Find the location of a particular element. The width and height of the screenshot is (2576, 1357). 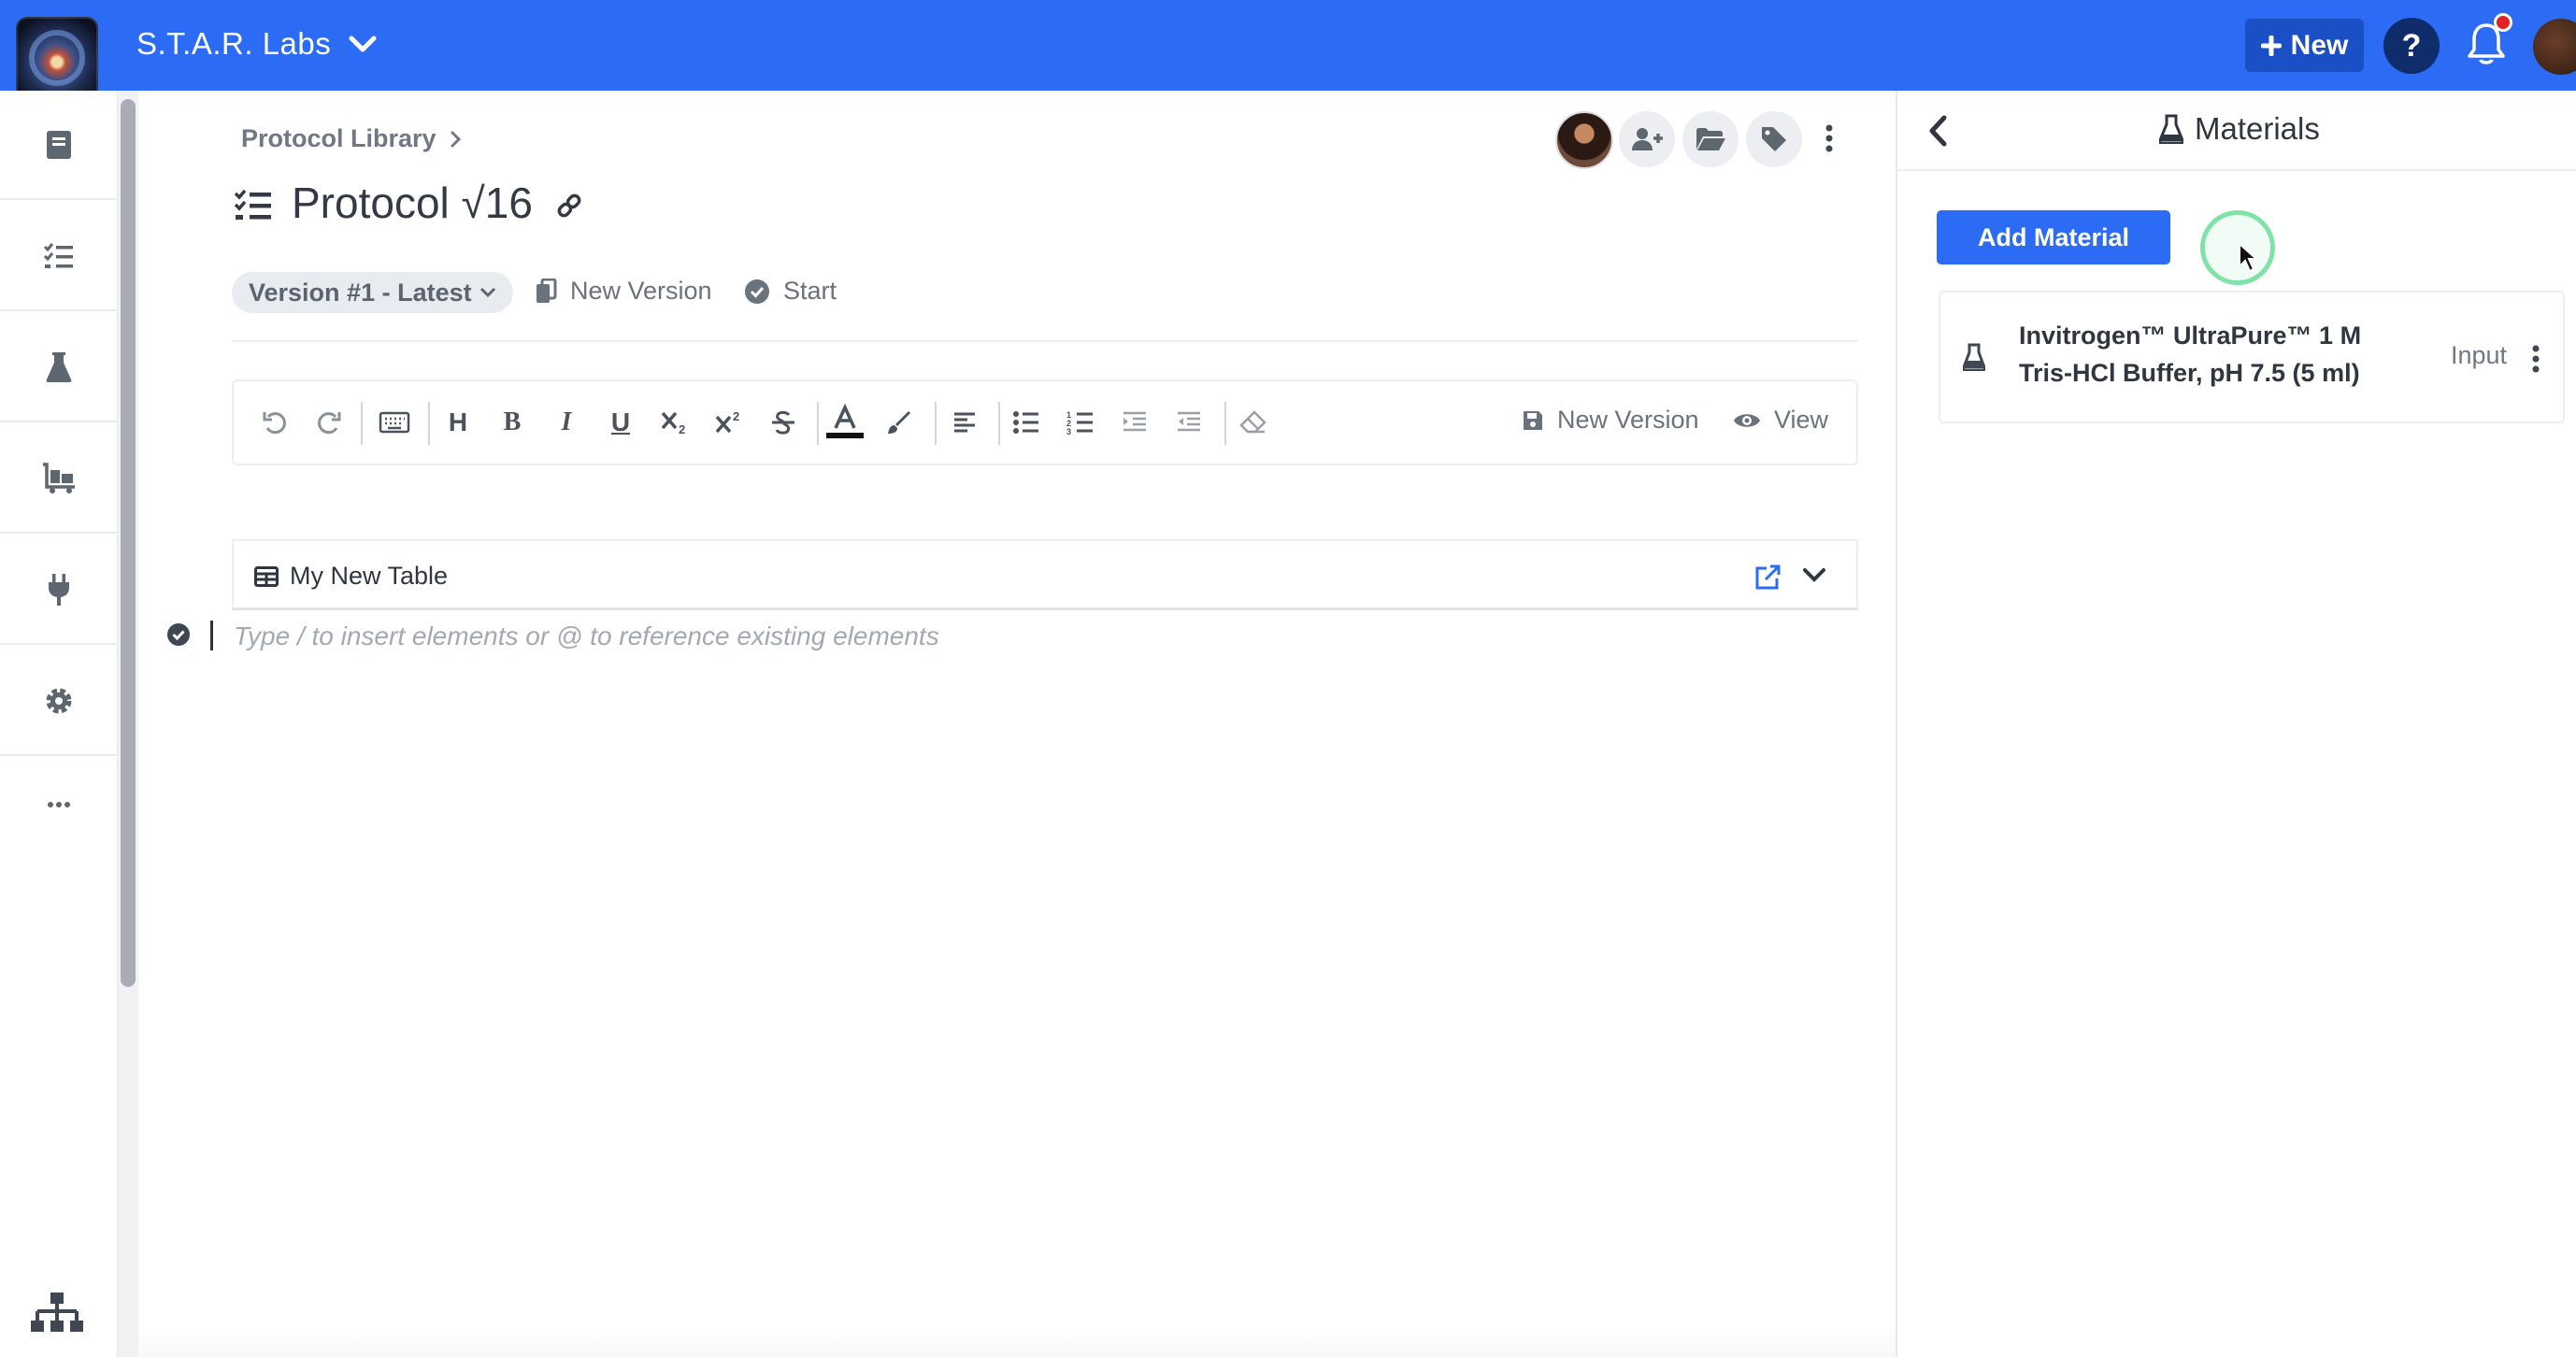

materials-panel-title: Materials is located at coordinates (2239, 129).